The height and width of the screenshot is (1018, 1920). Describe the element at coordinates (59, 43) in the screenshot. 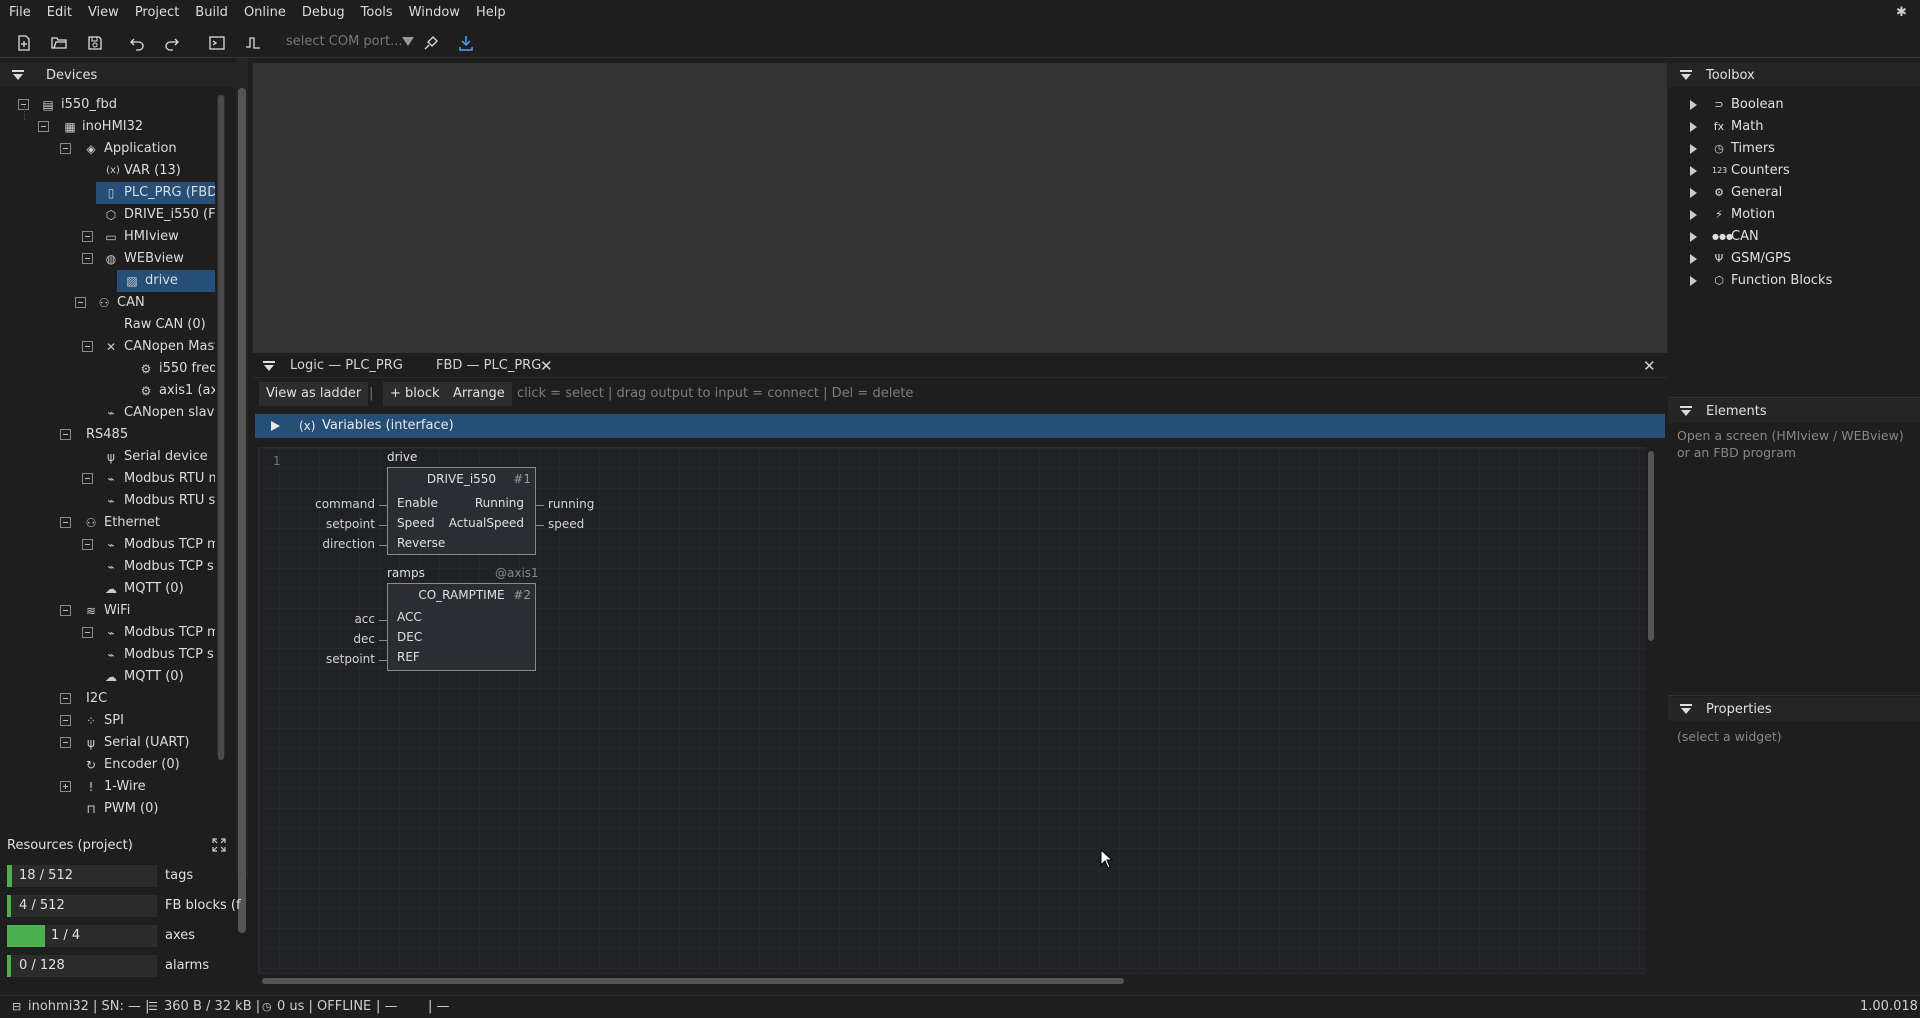

I see `open-folder-icon` at that location.